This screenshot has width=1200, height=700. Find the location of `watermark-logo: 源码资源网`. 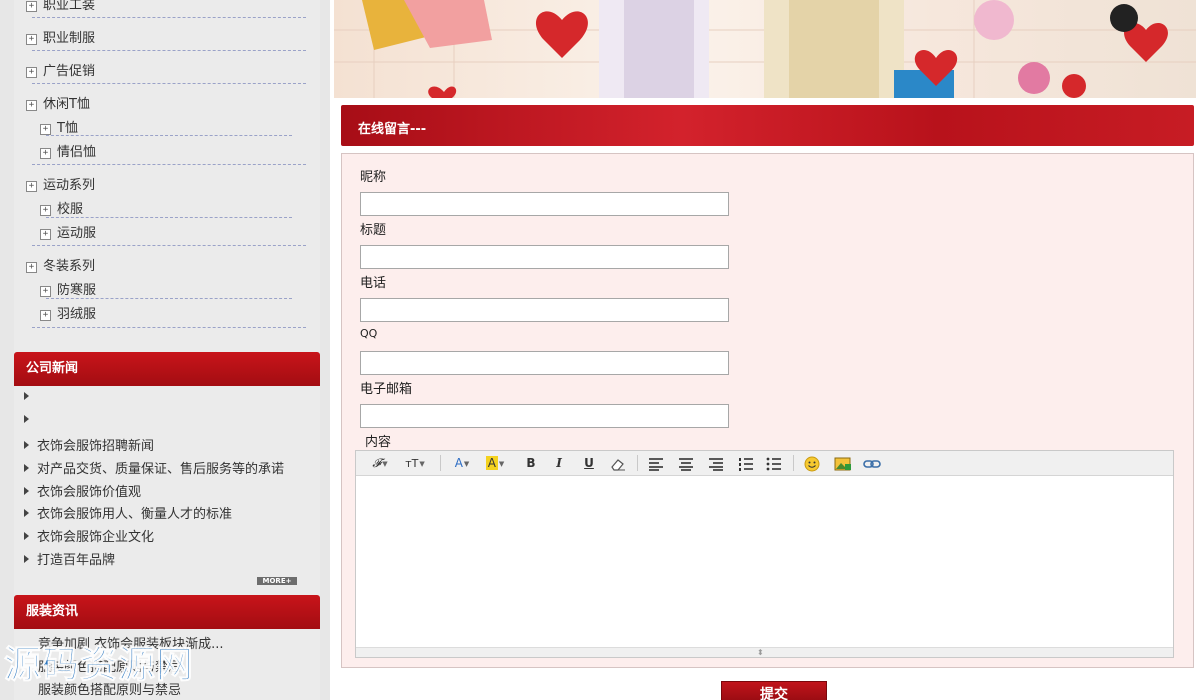

watermark-logo: 源码资源网 is located at coordinates (99, 665).